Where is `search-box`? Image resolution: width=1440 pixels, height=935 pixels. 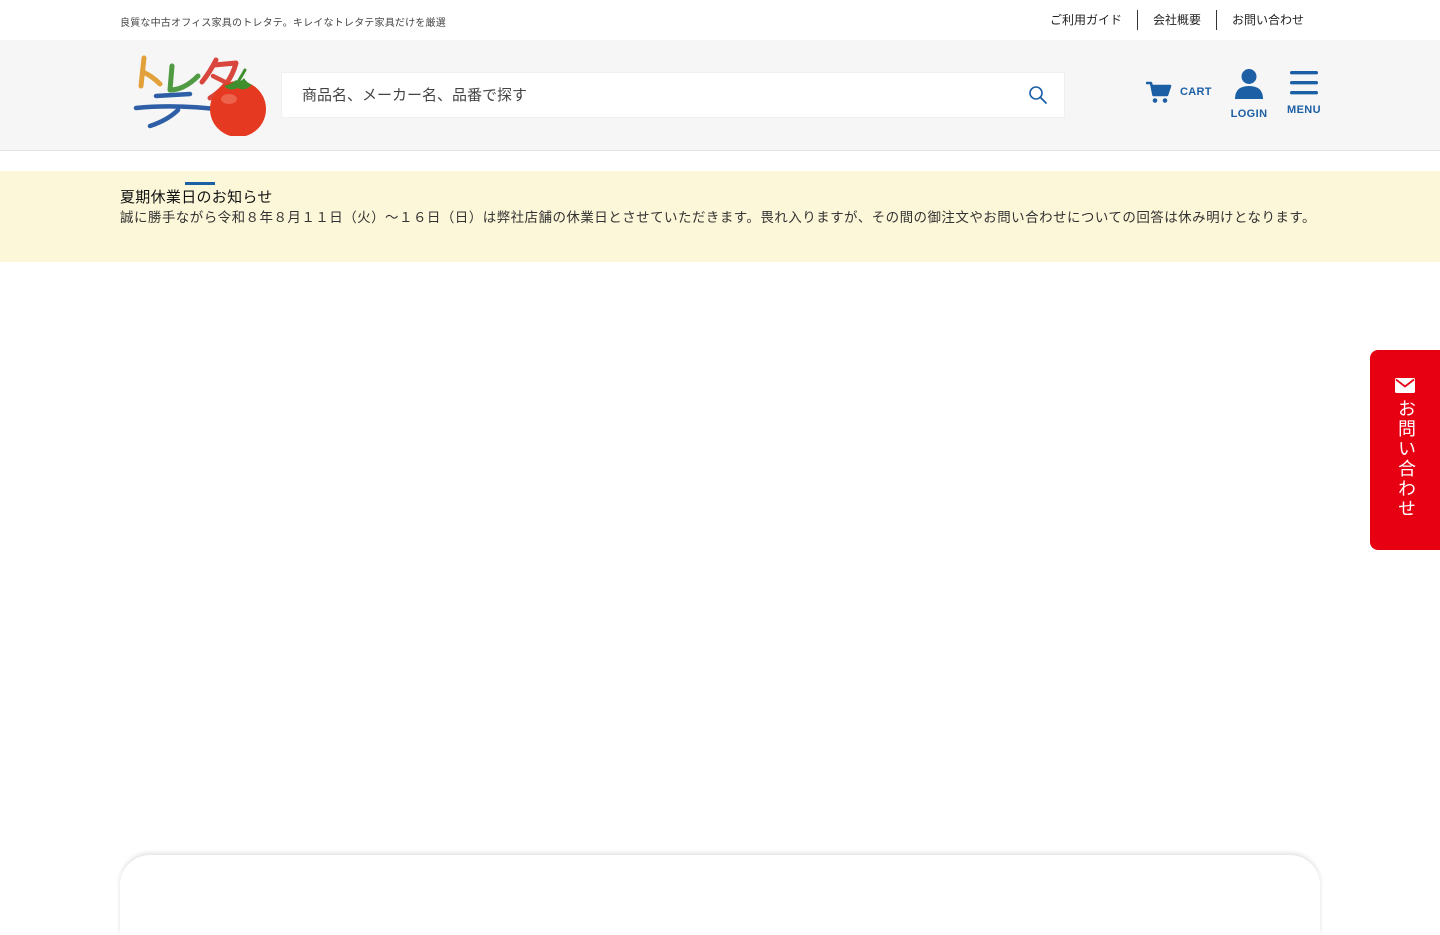
search-box is located at coordinates (673, 95).